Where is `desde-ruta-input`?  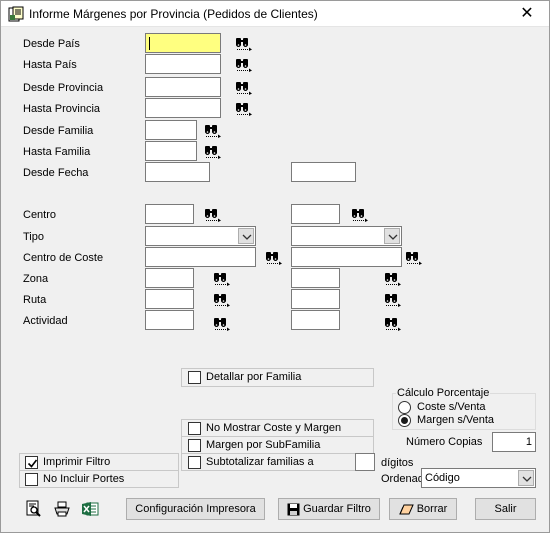
desde-ruta-input is located at coordinates (169, 299).